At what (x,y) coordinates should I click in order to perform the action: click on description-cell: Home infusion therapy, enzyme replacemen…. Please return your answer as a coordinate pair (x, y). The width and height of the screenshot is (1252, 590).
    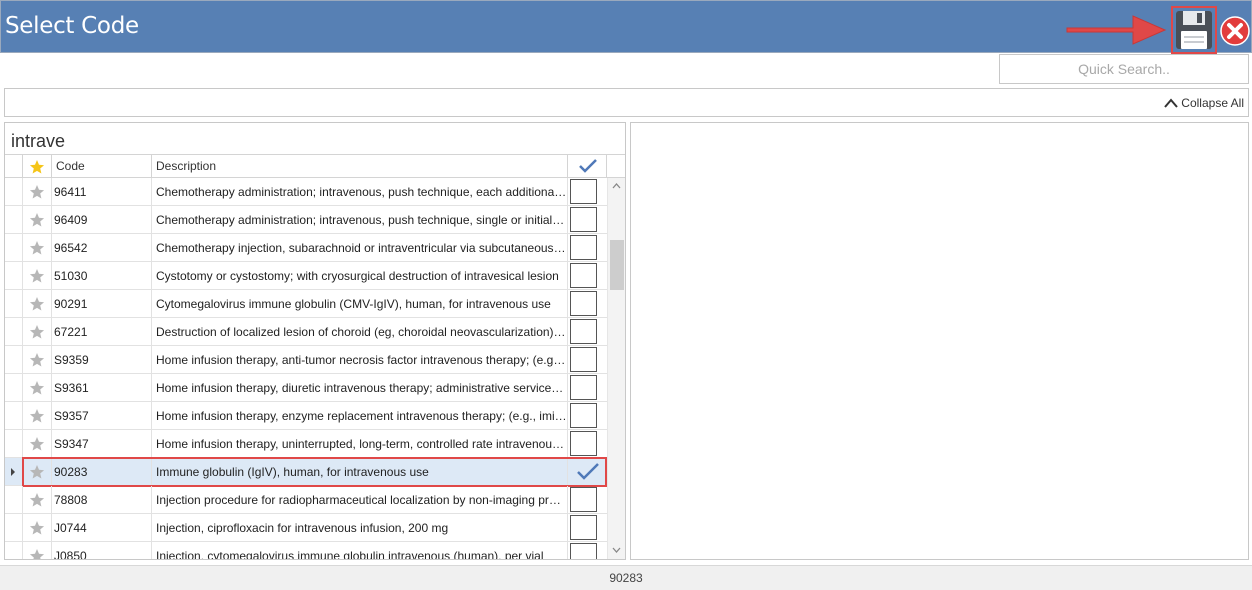
    Looking at the image, I should click on (360, 416).